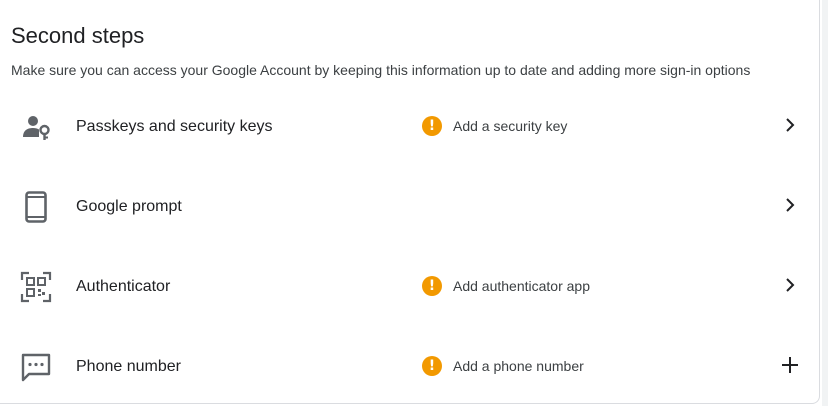  I want to click on status-phone-number: ! Add a phone number, so click(503, 366).